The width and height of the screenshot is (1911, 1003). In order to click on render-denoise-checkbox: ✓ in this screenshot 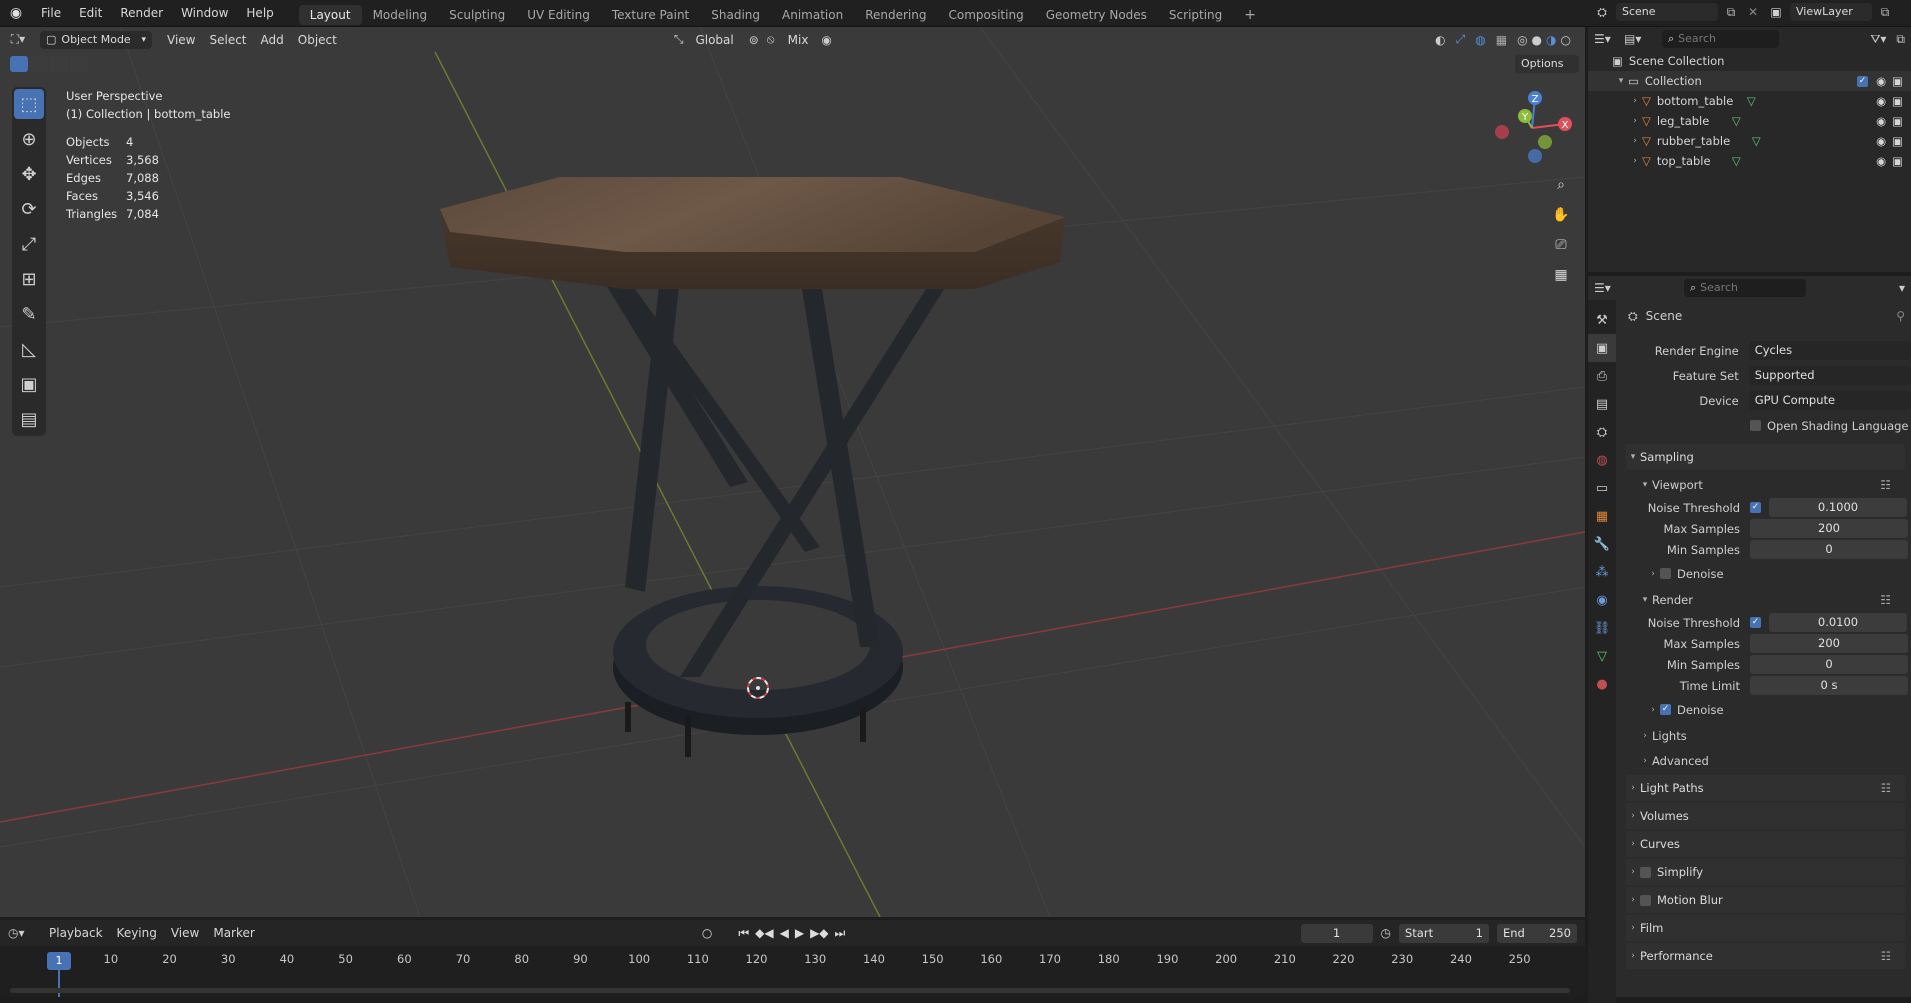, I will do `click(1665, 709)`.